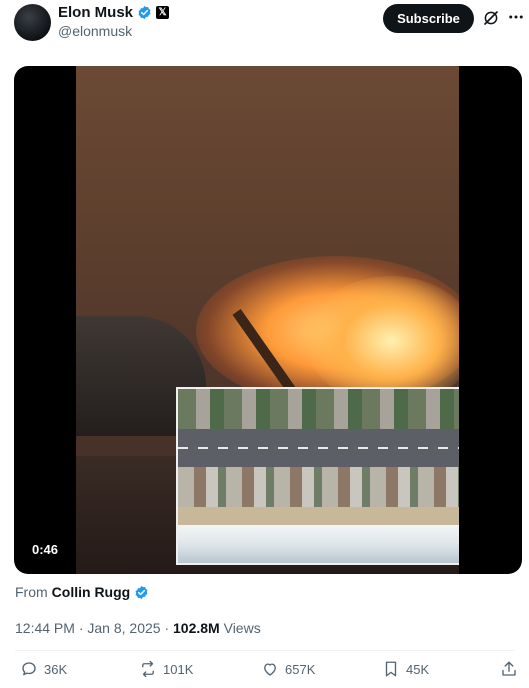  I want to click on subscribe-button: Subscribe, so click(428, 18).